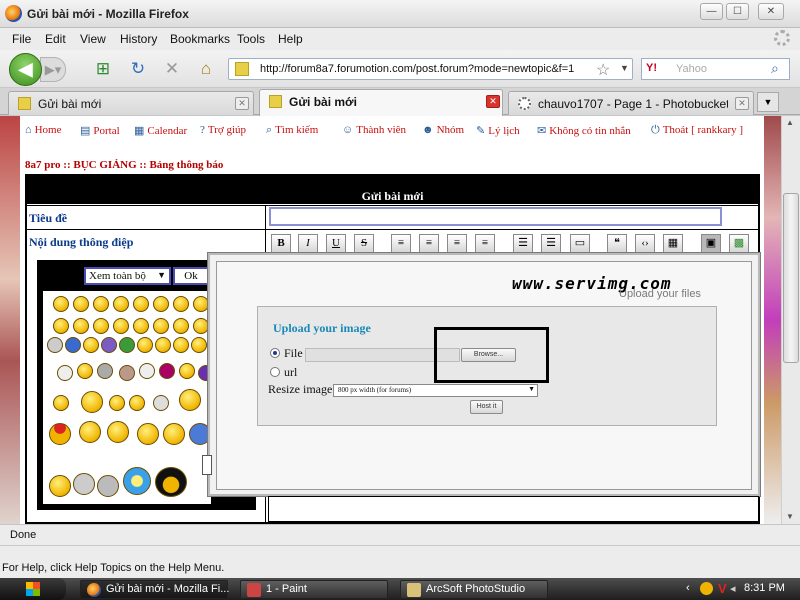 Image resolution: width=800 pixels, height=600 pixels. I want to click on smilies-view-select: Xem toàn bộ ▼, so click(127, 276).